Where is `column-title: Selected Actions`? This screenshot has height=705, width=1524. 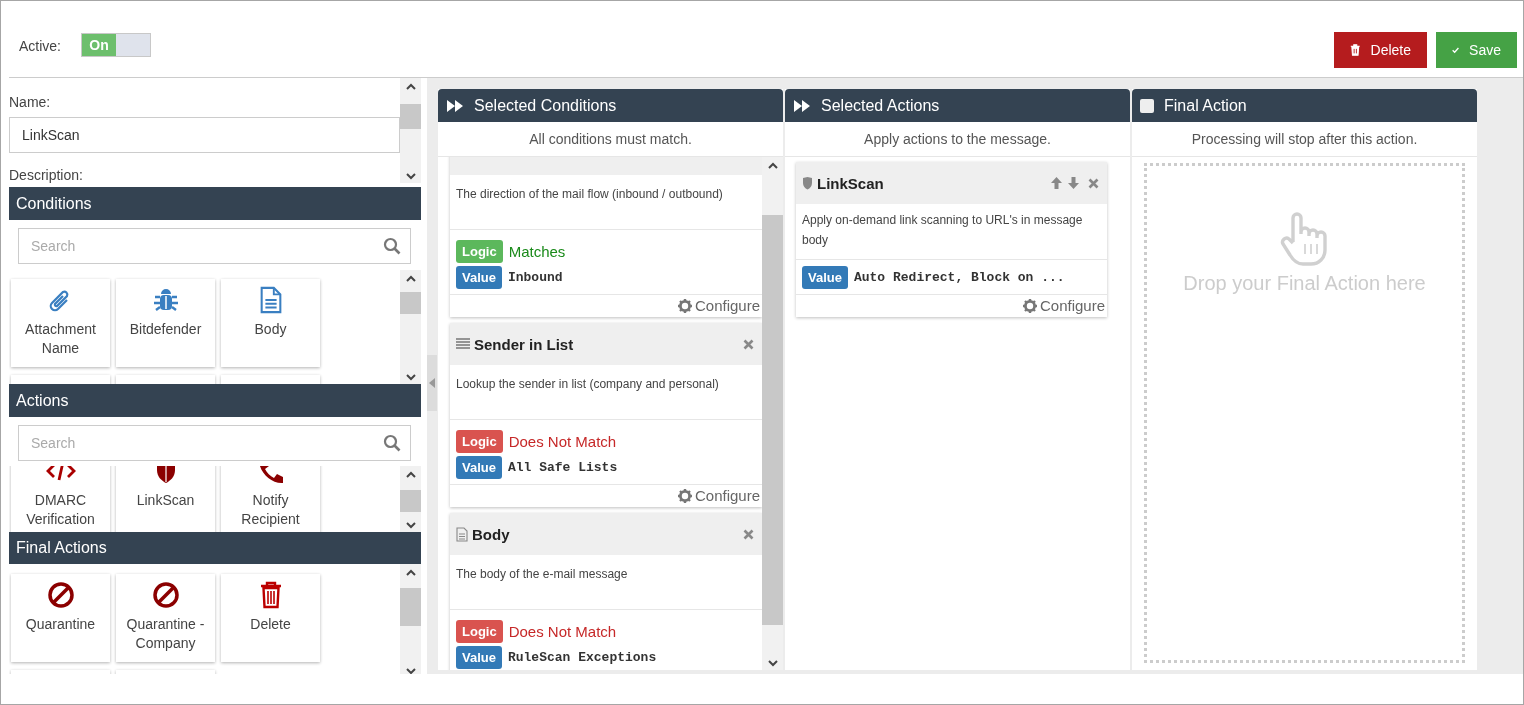
column-title: Selected Actions is located at coordinates (880, 105).